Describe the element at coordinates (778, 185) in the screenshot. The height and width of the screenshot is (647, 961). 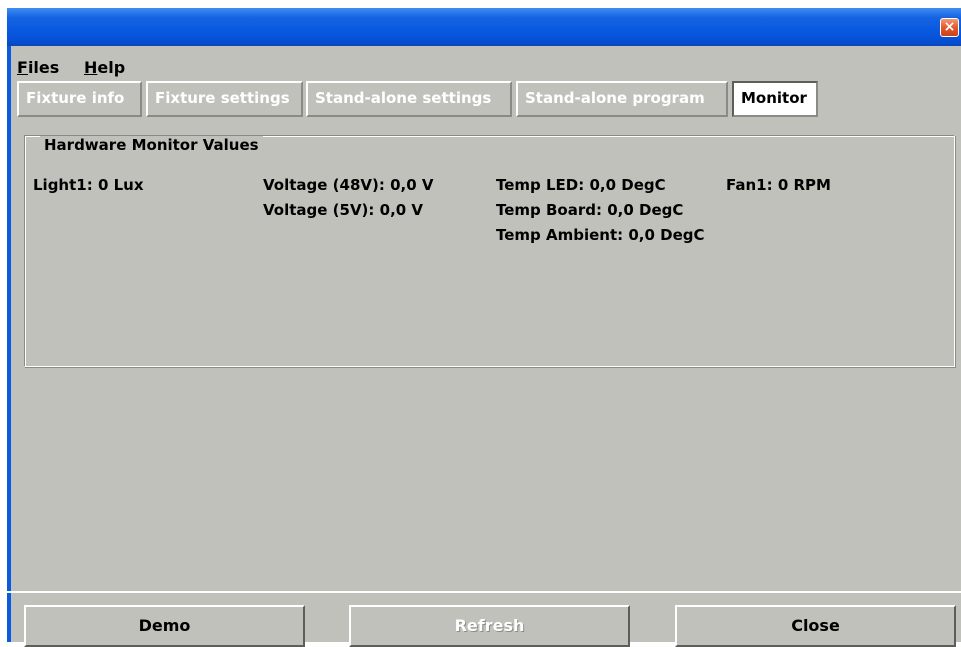
I see `fan1-value: Fan1: 0 RPM` at that location.